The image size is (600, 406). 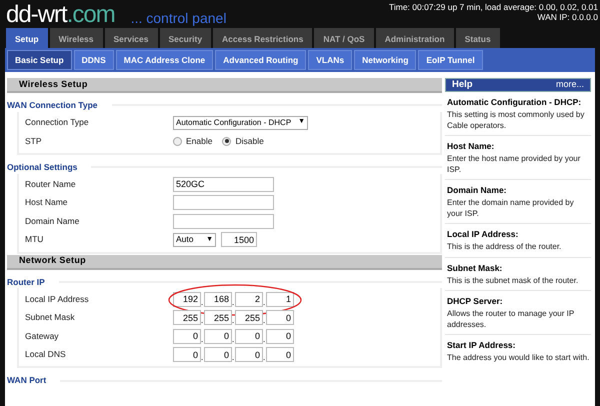 I want to click on nav-tab: Setup, so click(x=27, y=39).